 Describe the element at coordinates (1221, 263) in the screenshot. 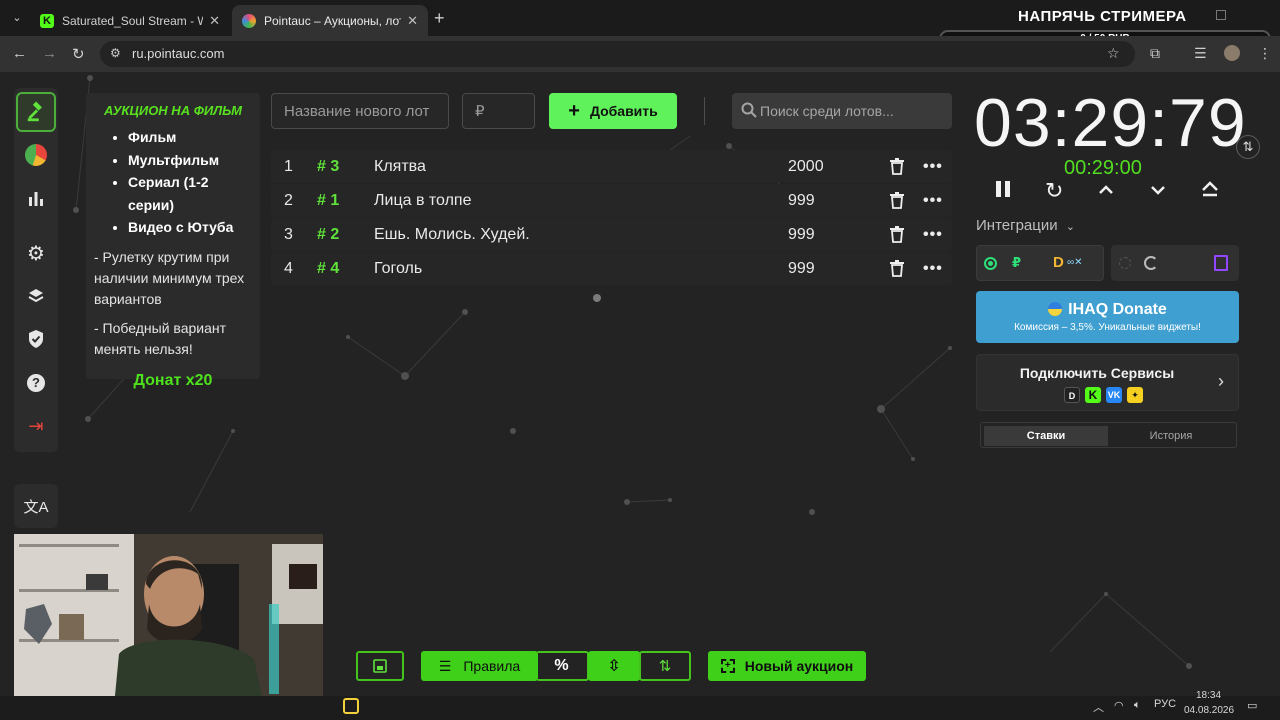

I see `twitch-icon` at that location.